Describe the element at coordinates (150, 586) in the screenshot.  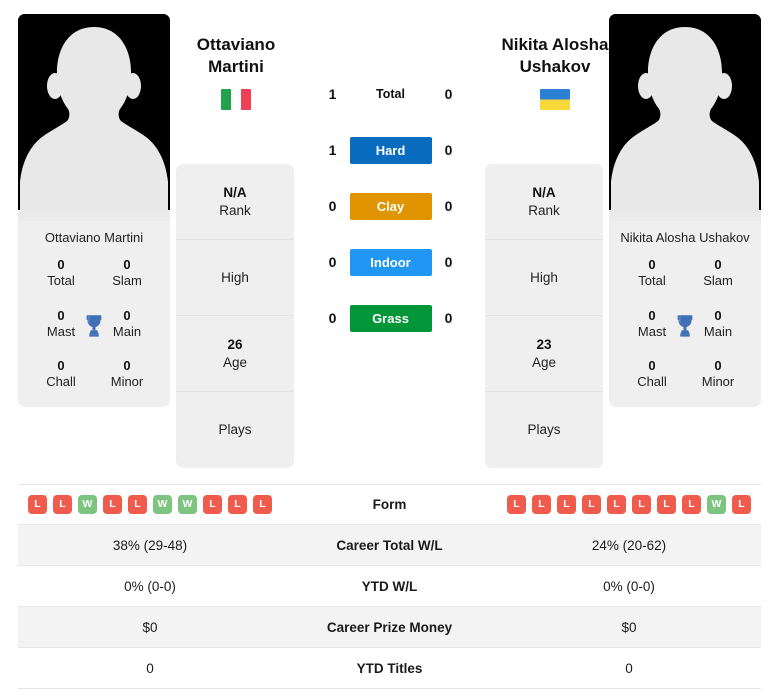
I see `value-left: 0% (0-0)` at that location.